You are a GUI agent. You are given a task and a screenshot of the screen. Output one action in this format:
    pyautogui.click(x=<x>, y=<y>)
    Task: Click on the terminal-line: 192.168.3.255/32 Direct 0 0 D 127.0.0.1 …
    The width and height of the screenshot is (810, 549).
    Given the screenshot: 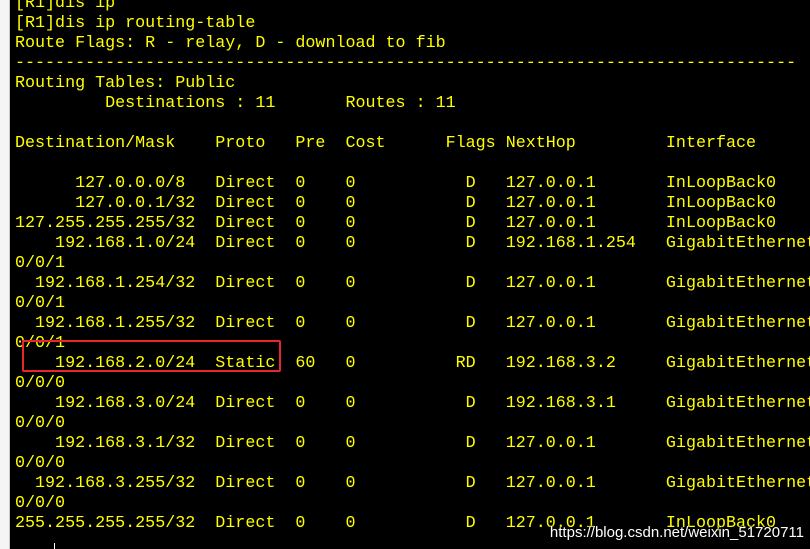 What is the action you would take?
    pyautogui.click(x=412, y=483)
    